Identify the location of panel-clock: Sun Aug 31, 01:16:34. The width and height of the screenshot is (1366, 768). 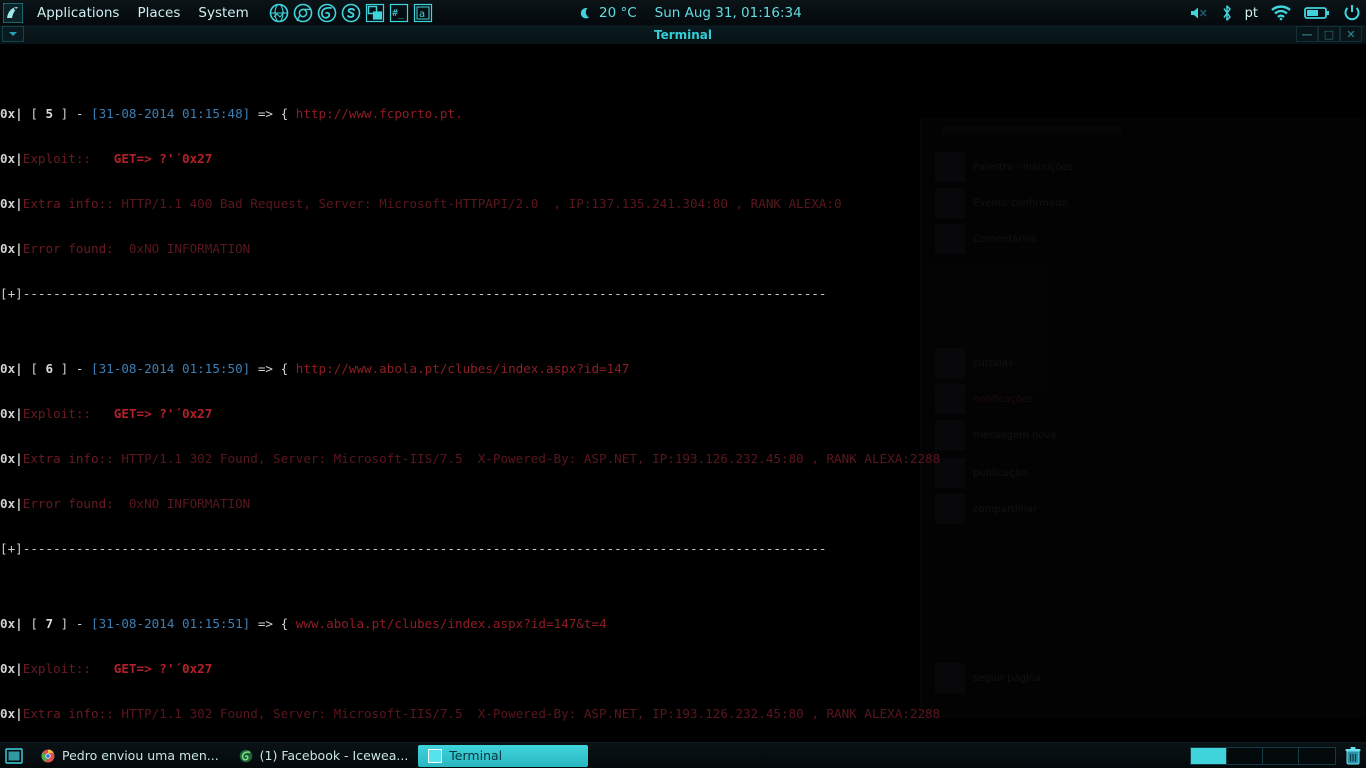
(728, 13).